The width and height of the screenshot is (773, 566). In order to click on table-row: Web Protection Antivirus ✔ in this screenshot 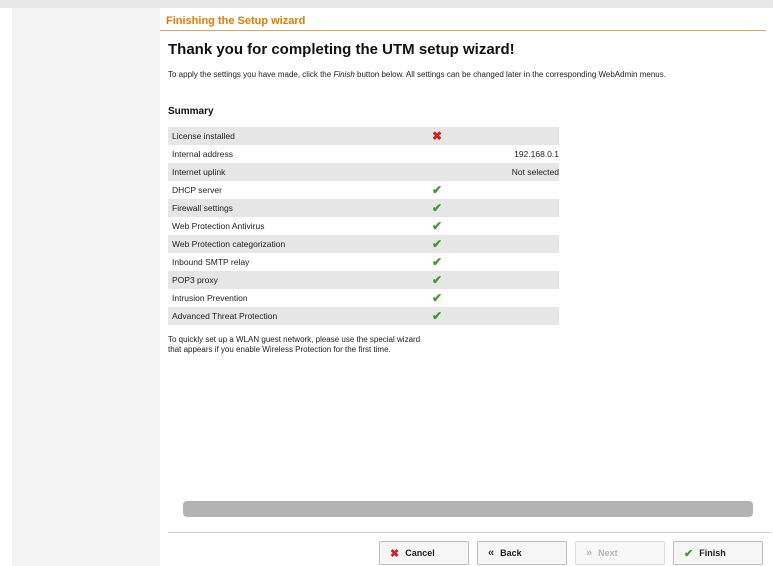, I will do `click(363, 226)`.